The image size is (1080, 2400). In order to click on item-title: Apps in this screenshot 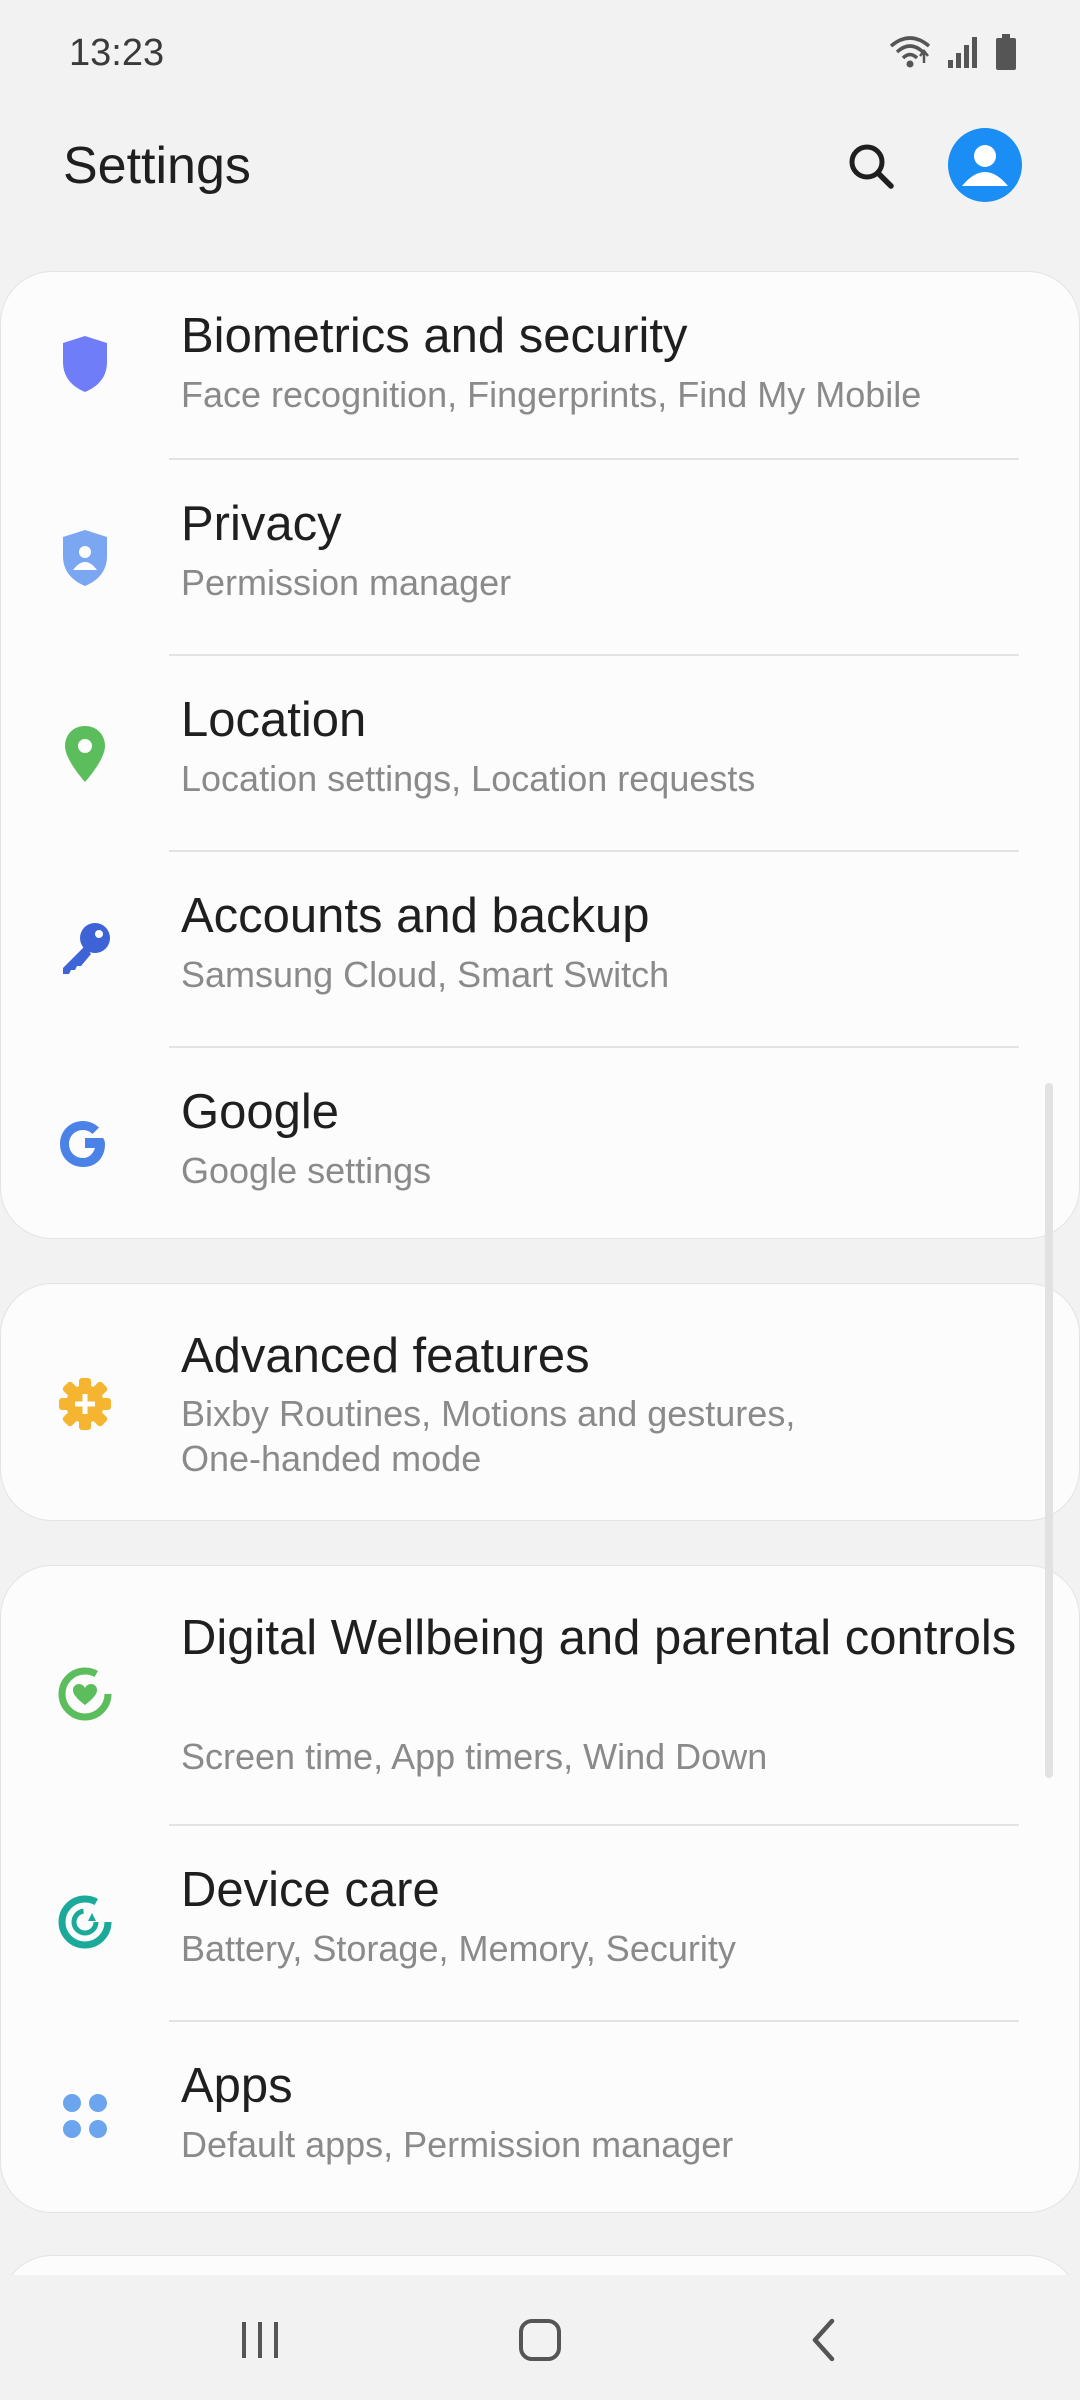, I will do `click(237, 2086)`.